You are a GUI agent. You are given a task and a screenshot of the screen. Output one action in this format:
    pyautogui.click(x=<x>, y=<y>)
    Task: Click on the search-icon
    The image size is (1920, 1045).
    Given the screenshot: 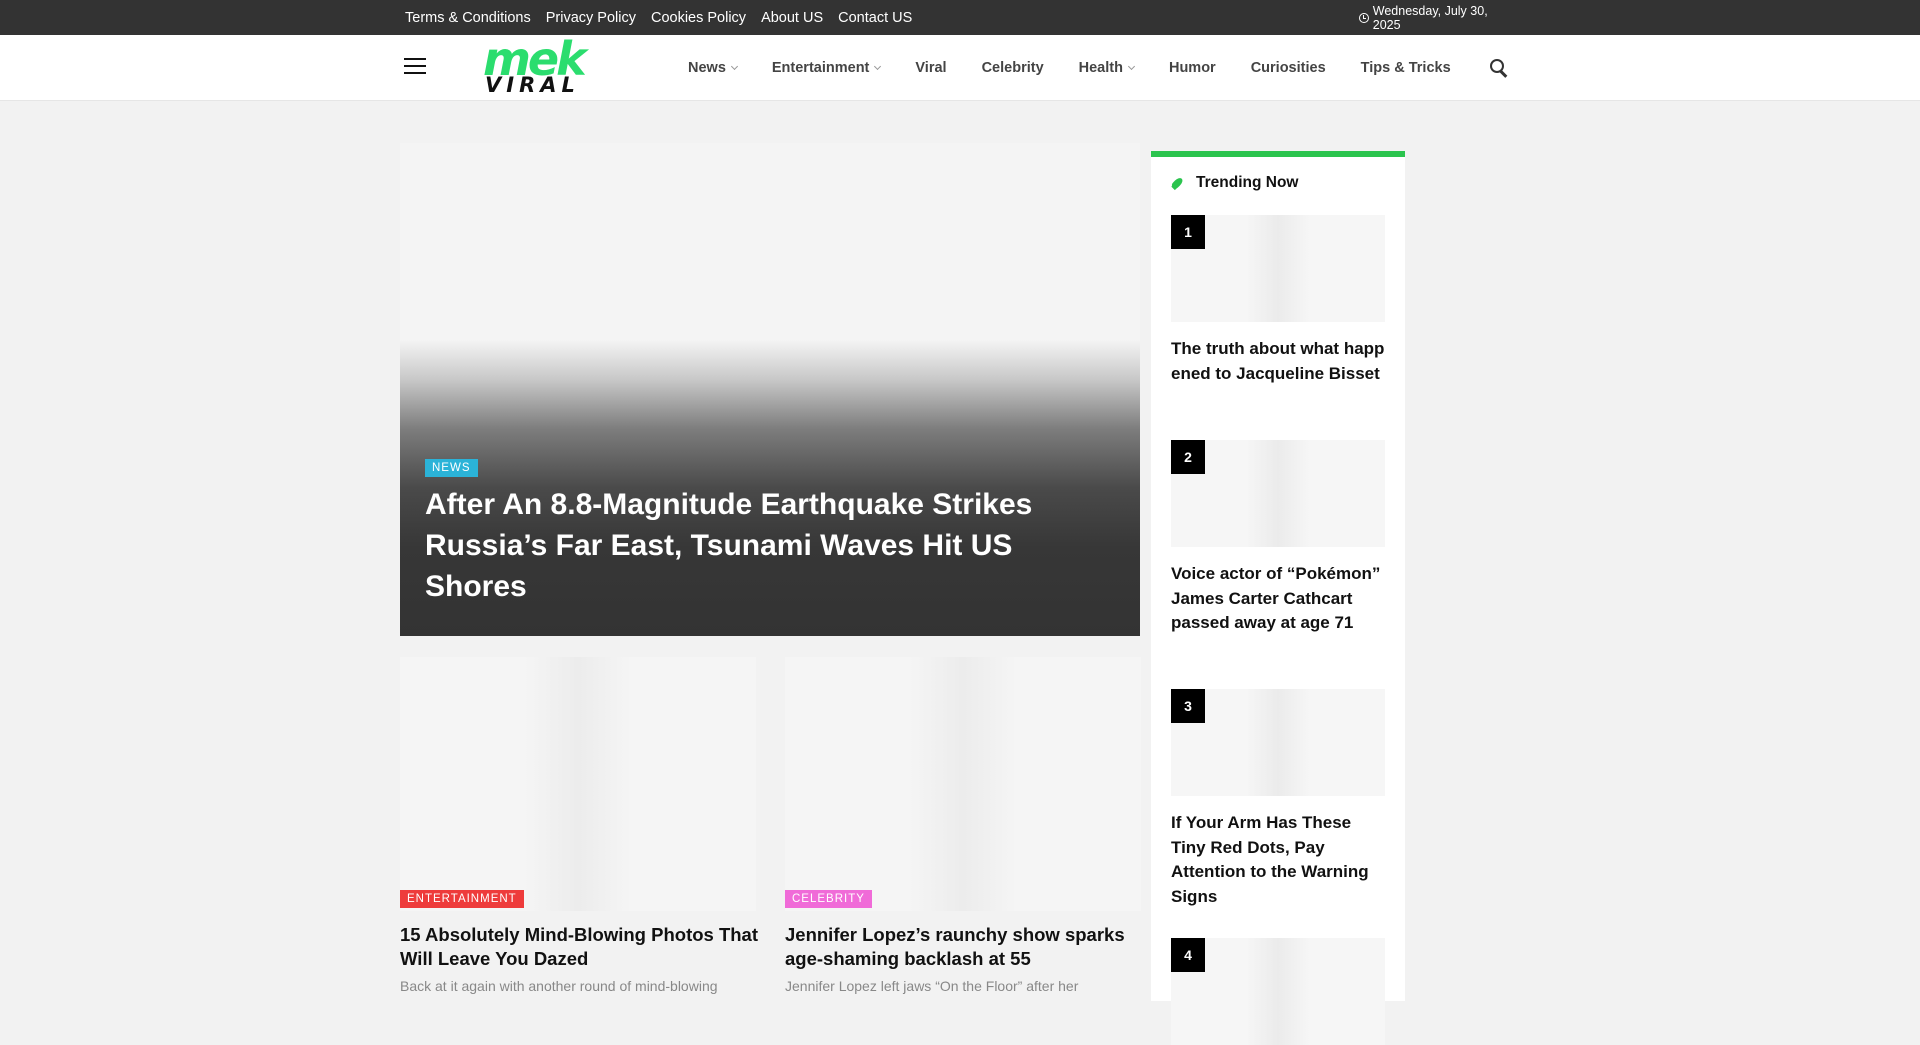 What is the action you would take?
    pyautogui.click(x=1500, y=69)
    